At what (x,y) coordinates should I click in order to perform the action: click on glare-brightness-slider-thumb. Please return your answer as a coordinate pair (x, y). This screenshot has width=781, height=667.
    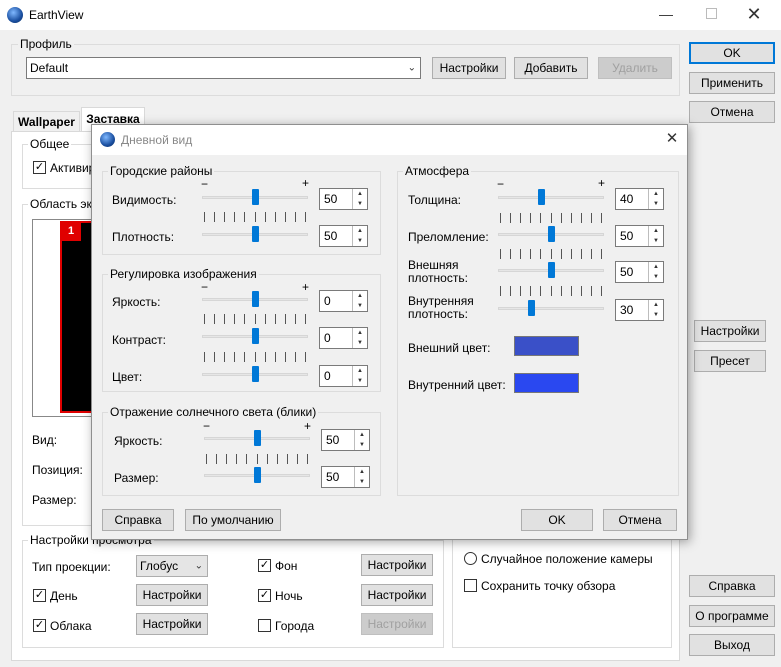
    Looking at the image, I should click on (257, 438).